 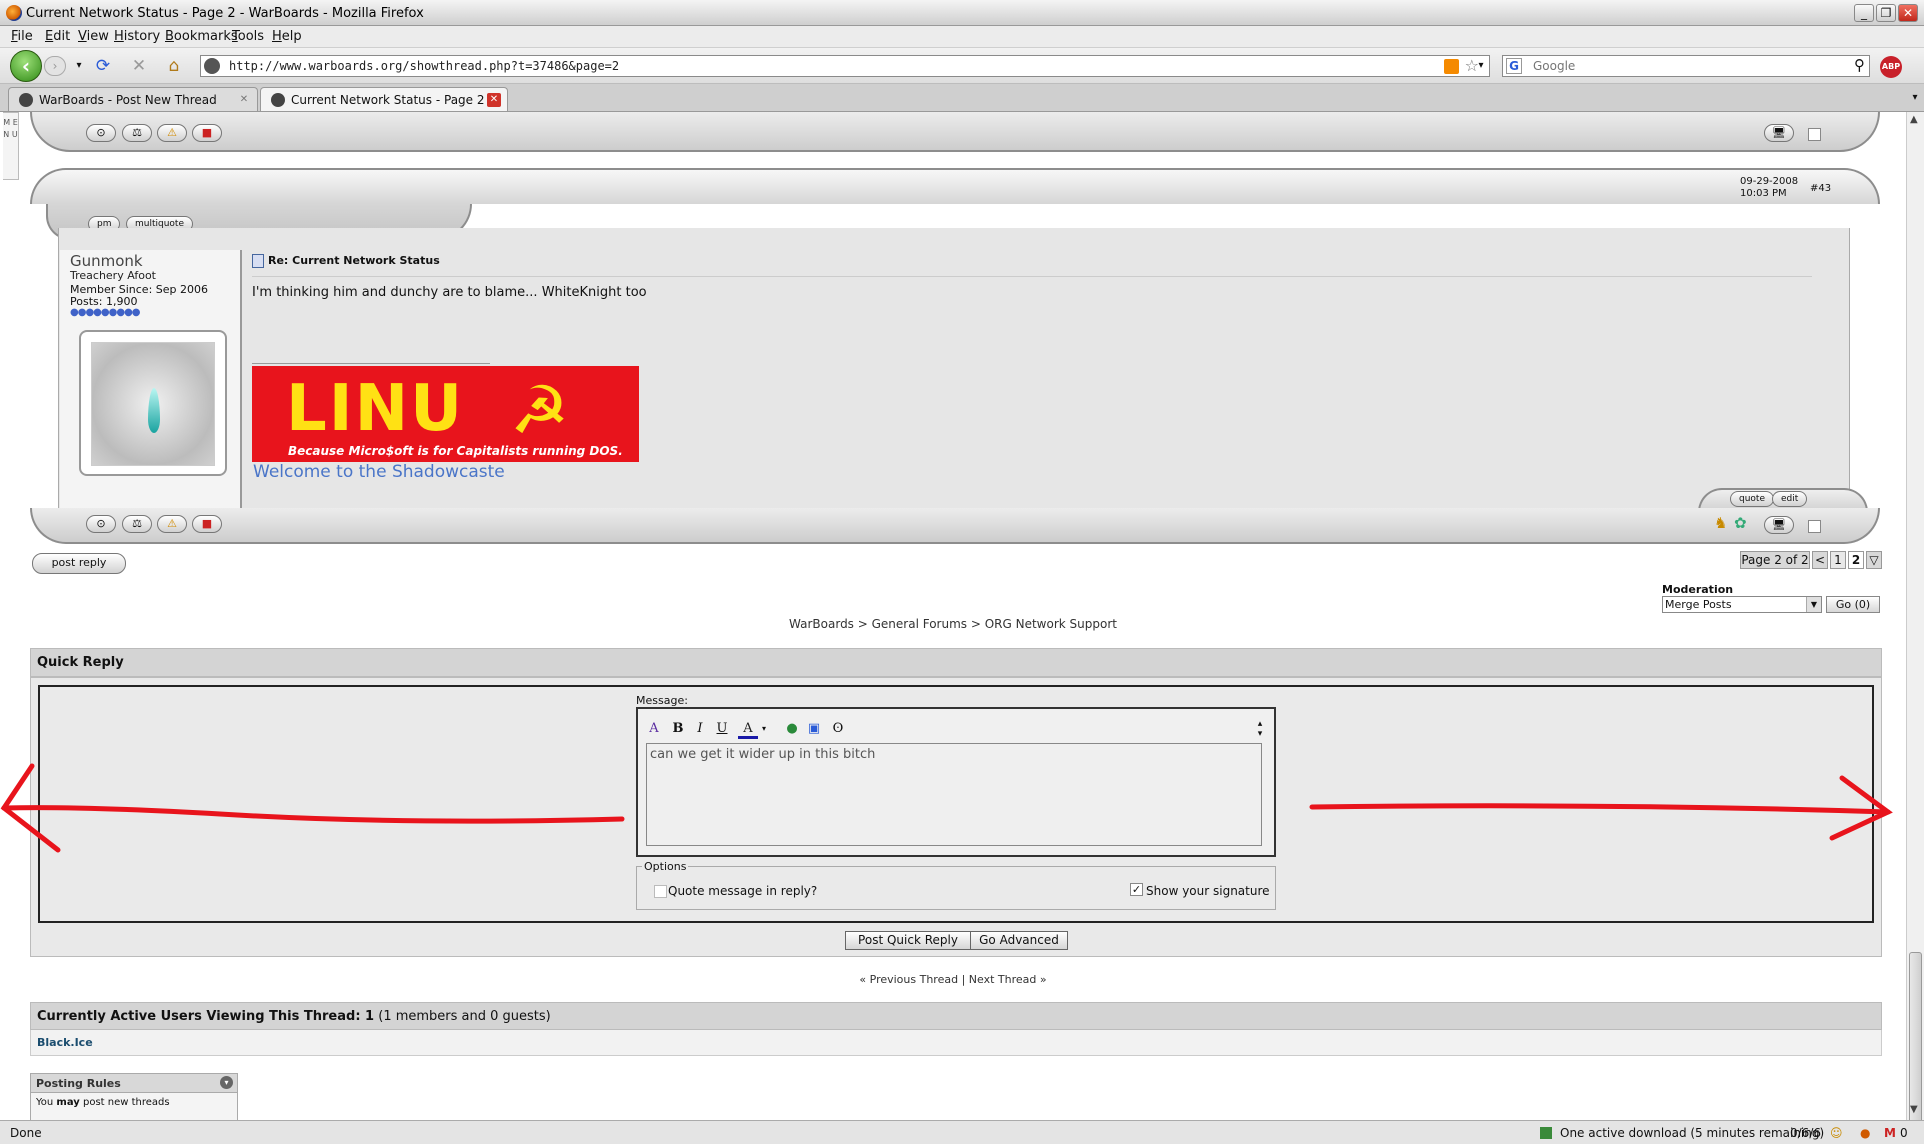 I want to click on forward-button: ›, so click(x=55, y=66).